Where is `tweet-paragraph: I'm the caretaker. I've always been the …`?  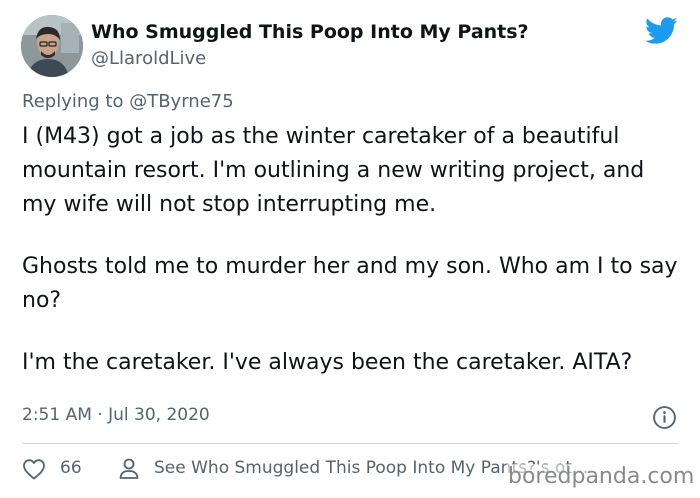
tweet-paragraph: I'm the caretaker. I've always been the … is located at coordinates (327, 362).